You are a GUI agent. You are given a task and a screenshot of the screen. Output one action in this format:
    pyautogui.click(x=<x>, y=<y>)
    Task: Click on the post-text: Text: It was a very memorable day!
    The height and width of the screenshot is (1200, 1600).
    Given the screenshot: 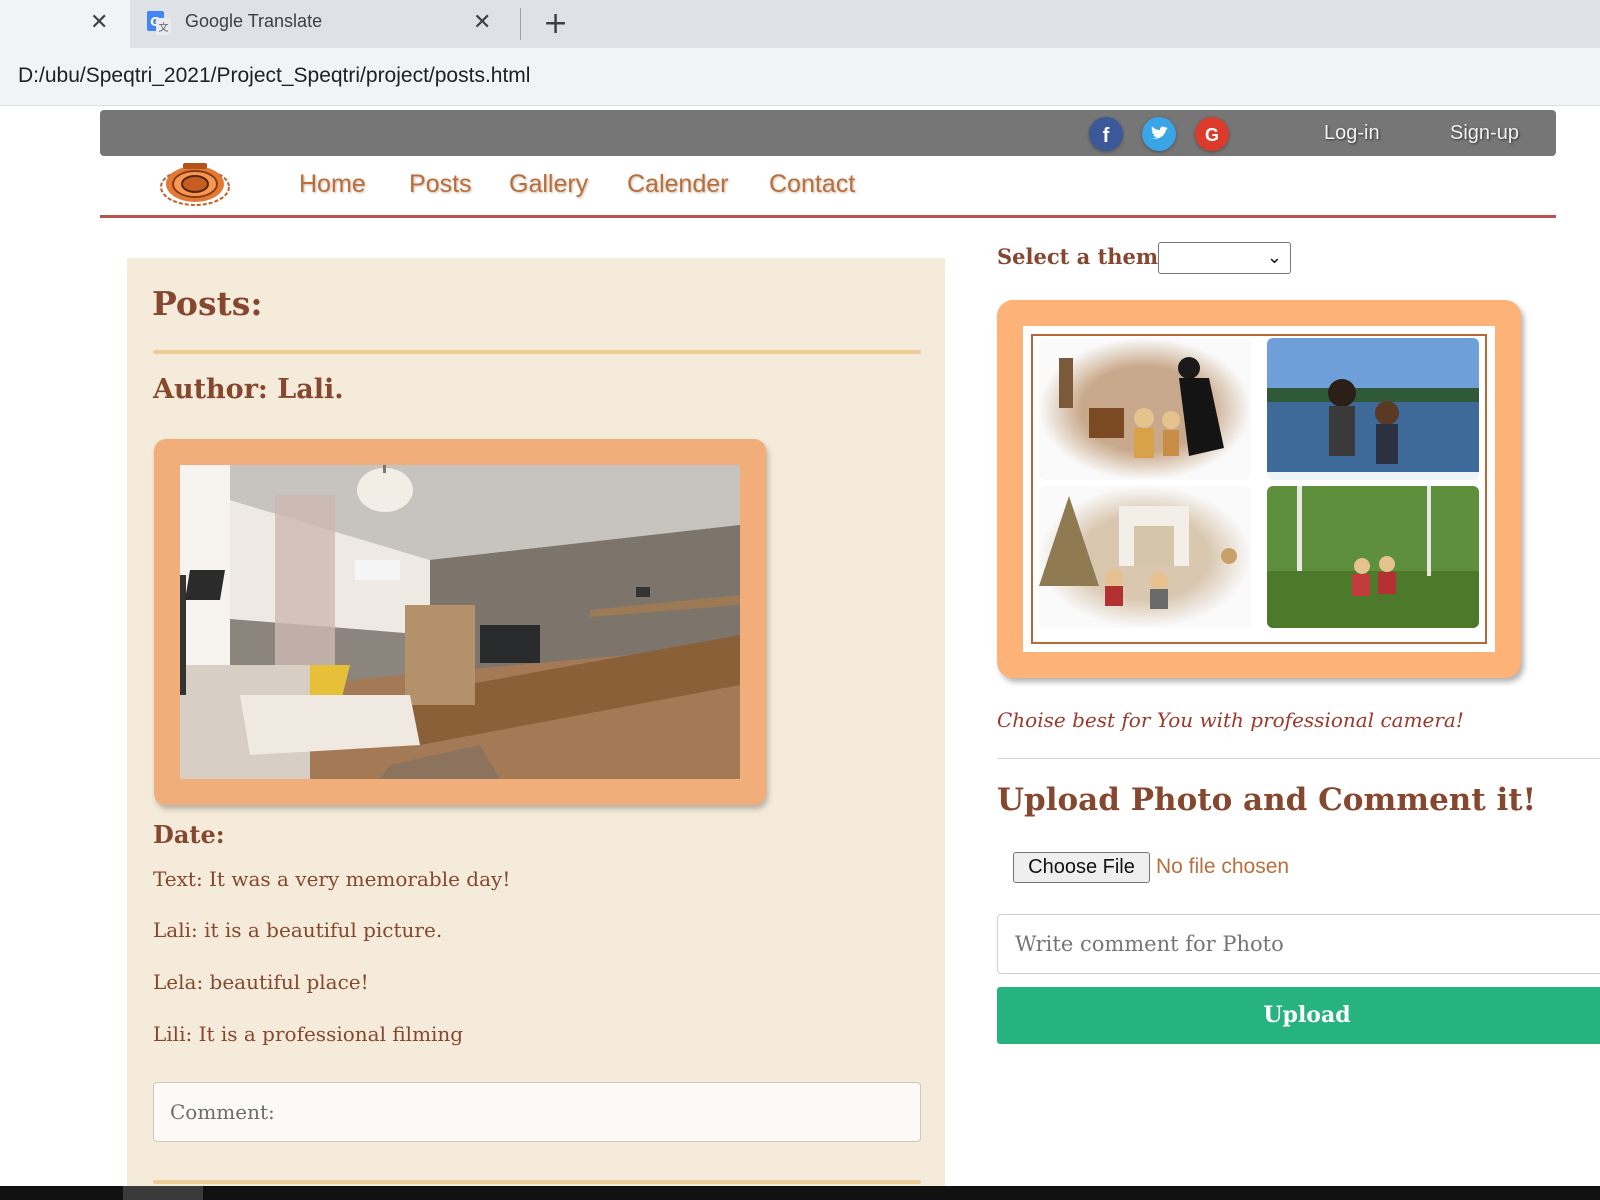 What is the action you would take?
    pyautogui.click(x=332, y=879)
    